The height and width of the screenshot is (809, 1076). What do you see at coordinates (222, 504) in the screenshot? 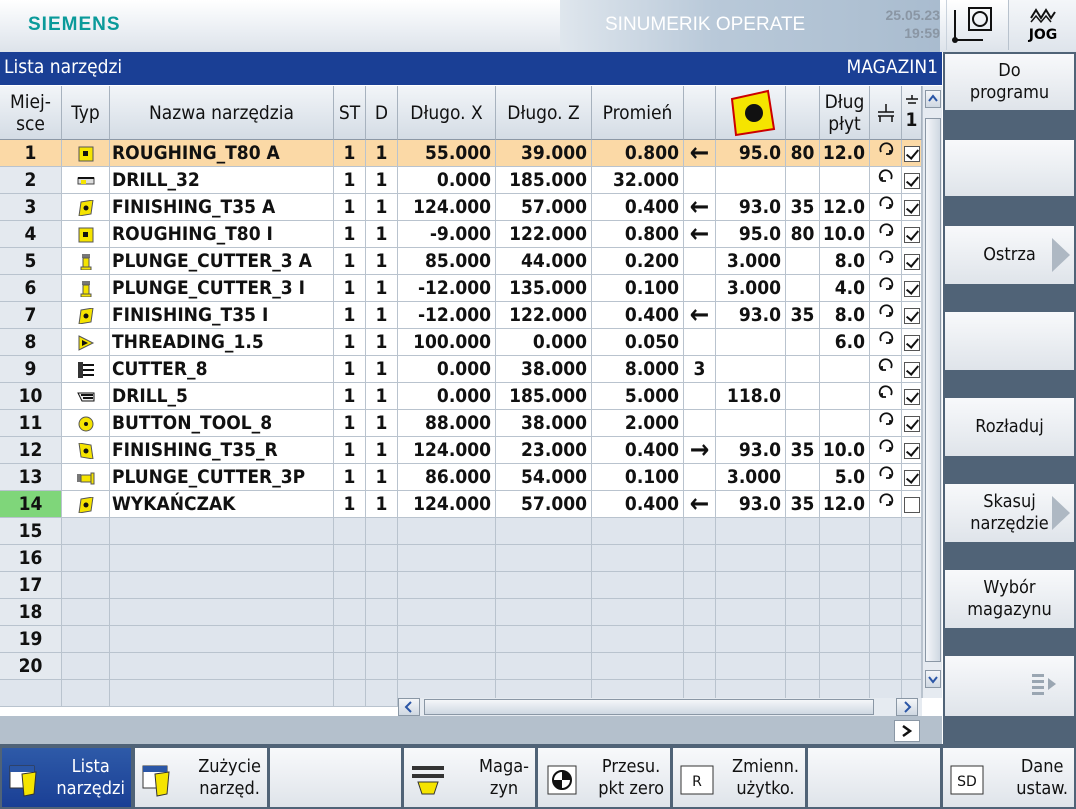
I see `cell-name: WYKAŃCZAK` at bounding box center [222, 504].